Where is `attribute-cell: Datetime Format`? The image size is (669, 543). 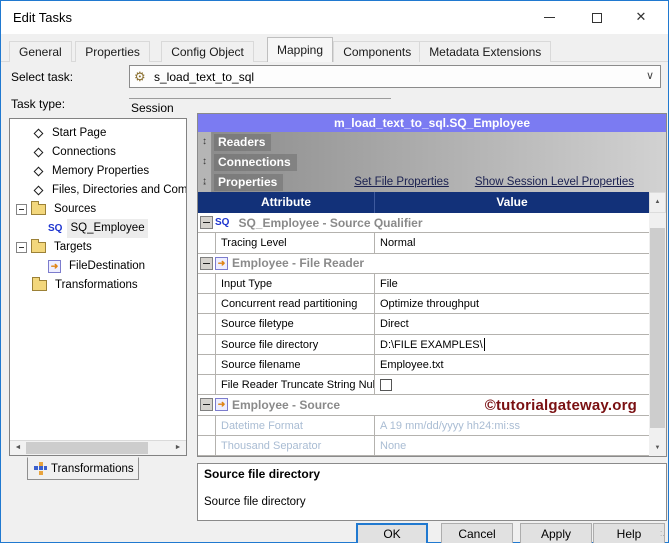
attribute-cell: Datetime Format is located at coordinates (294, 425).